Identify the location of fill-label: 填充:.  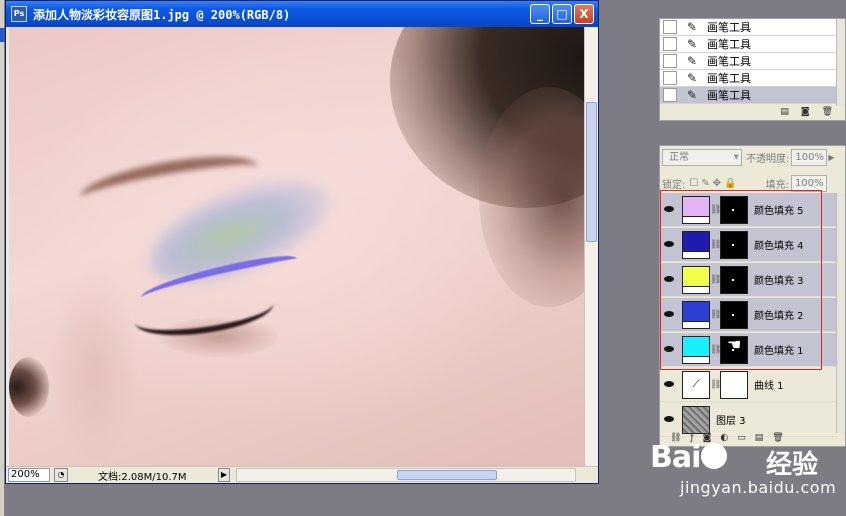
(777, 185).